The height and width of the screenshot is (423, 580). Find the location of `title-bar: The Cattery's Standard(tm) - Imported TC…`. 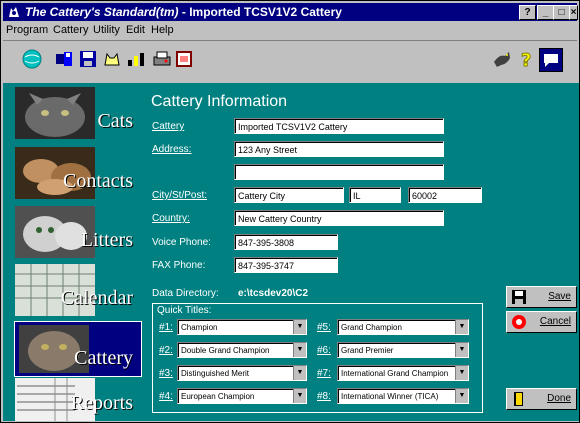

title-bar: The Cattery's Standard(tm) - Imported TC… is located at coordinates (290, 12).